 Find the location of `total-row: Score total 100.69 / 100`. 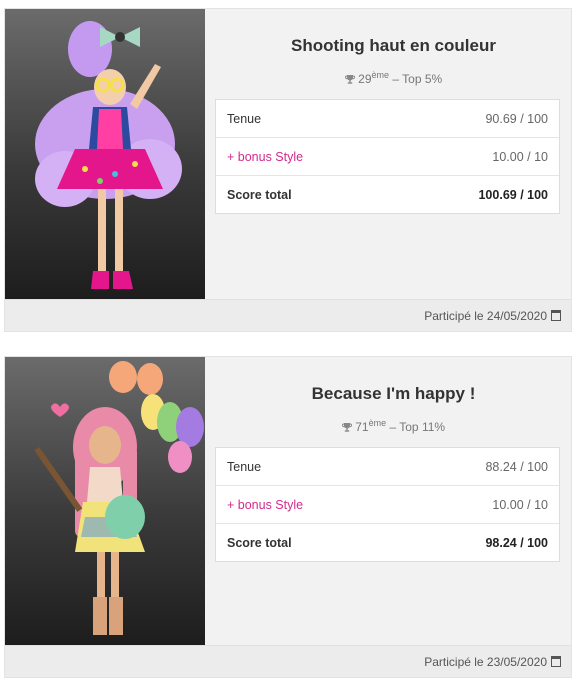

total-row: Score total 100.69 / 100 is located at coordinates (387, 194).